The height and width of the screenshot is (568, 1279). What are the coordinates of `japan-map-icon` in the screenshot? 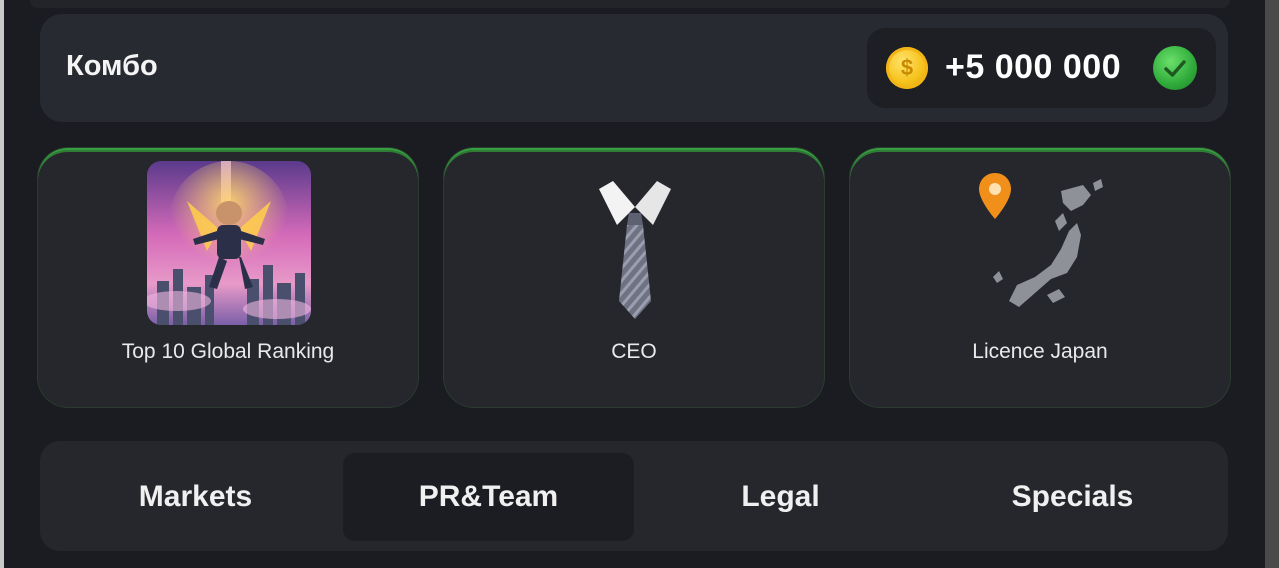 It's located at (1041, 243).